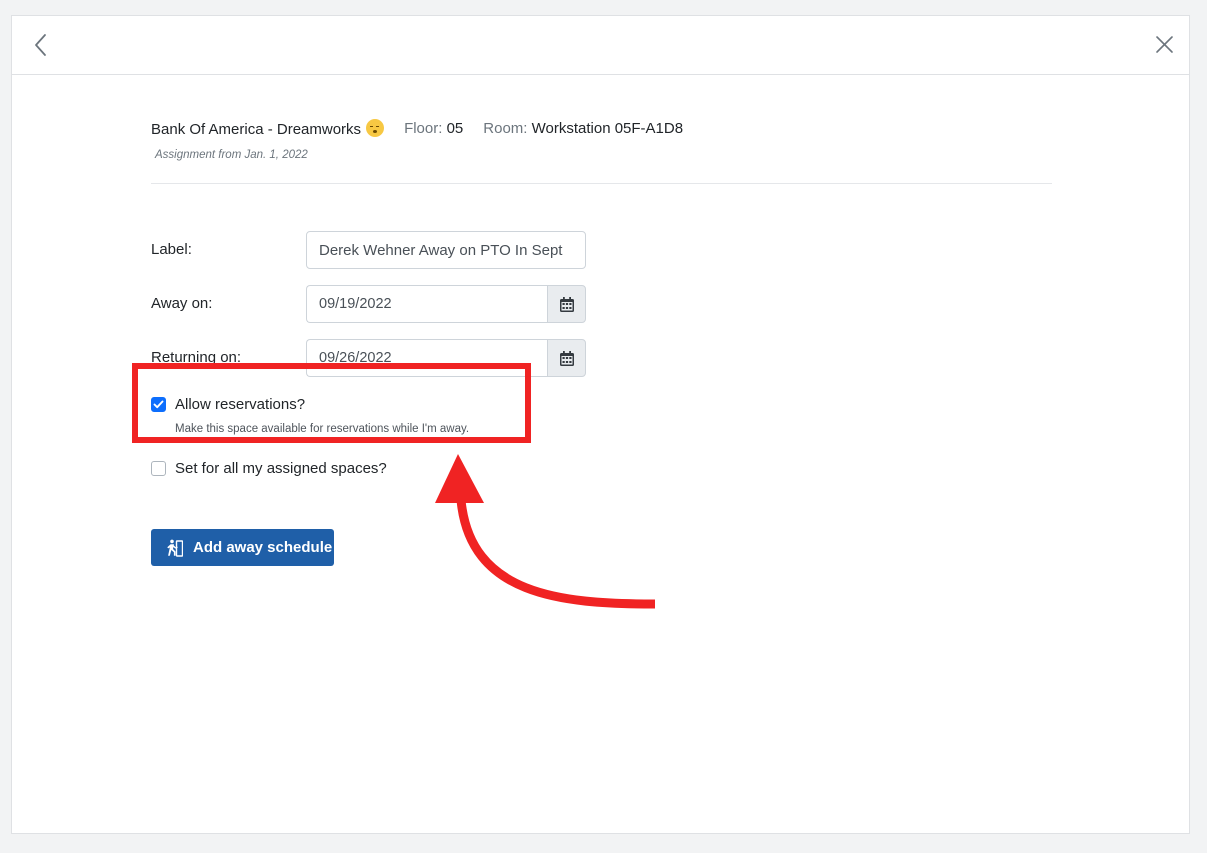  What do you see at coordinates (446, 250) in the screenshot?
I see `label-input` at bounding box center [446, 250].